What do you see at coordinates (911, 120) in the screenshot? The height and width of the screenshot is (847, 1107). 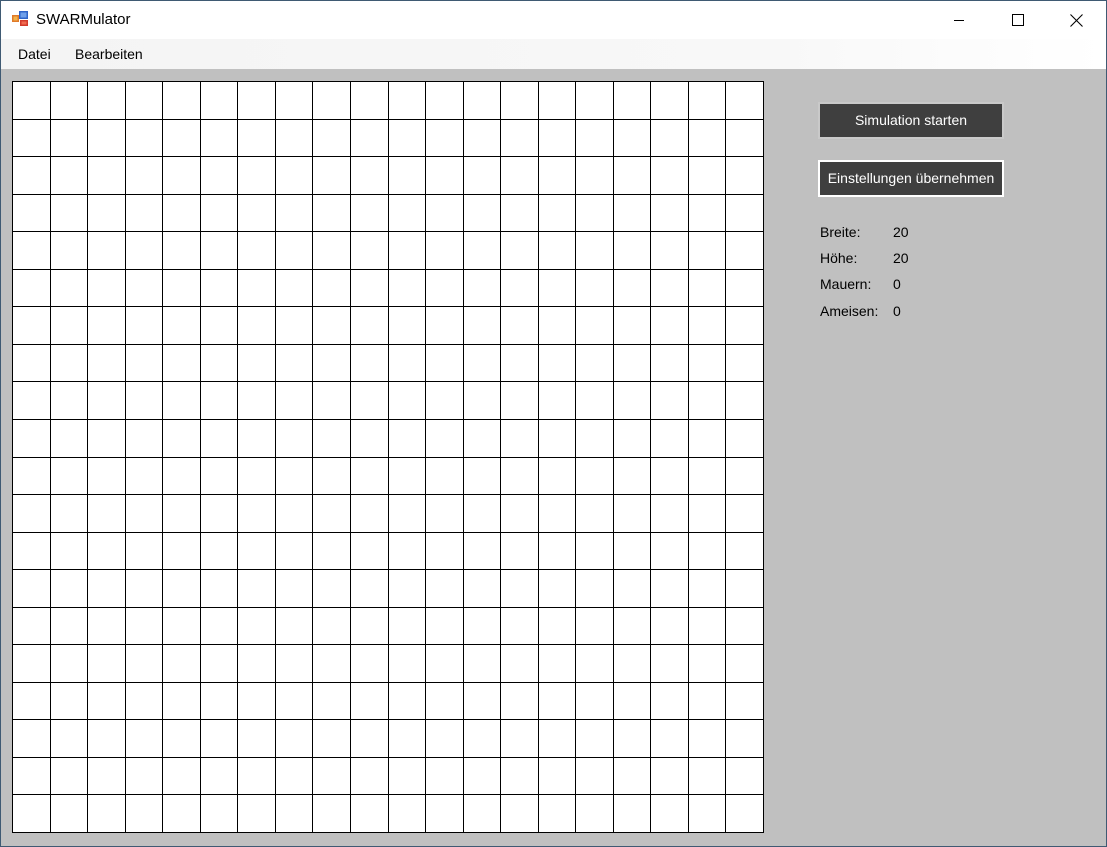 I see `start-simulation-button: Simulation starten` at bounding box center [911, 120].